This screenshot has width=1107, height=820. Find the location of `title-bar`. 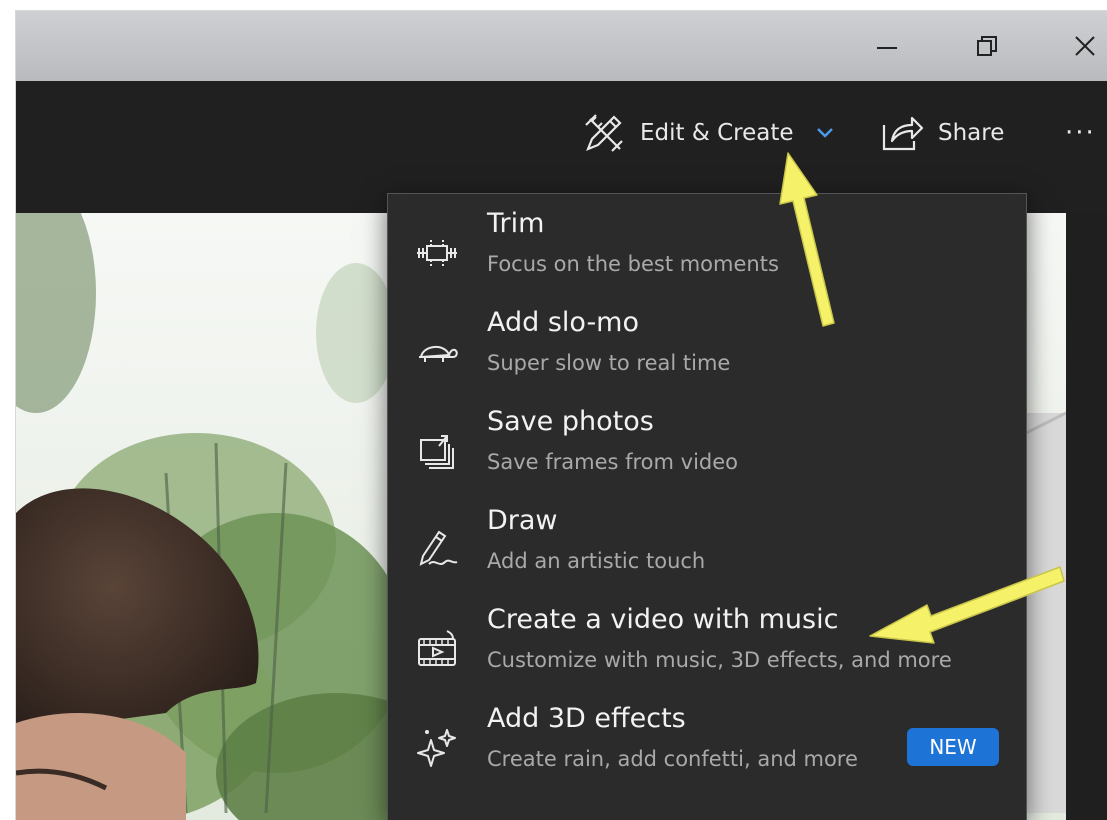

title-bar is located at coordinates (561, 46).